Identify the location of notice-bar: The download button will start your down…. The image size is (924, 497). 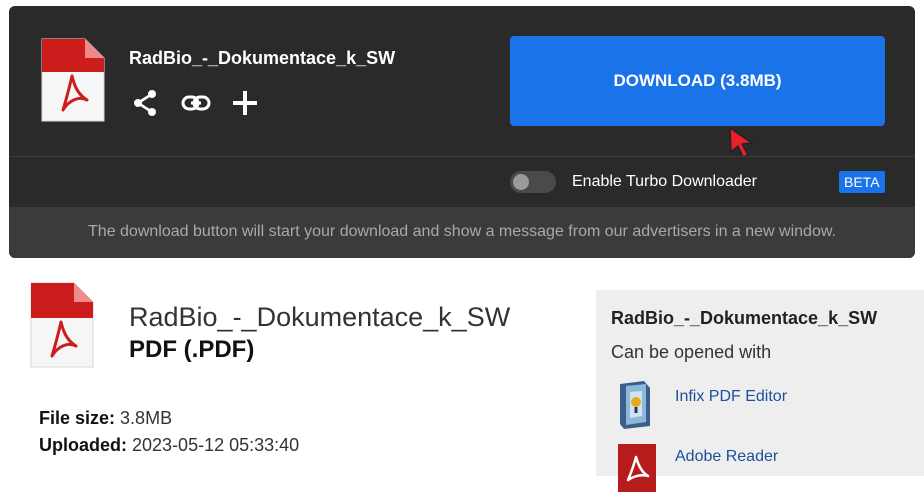
(462, 232).